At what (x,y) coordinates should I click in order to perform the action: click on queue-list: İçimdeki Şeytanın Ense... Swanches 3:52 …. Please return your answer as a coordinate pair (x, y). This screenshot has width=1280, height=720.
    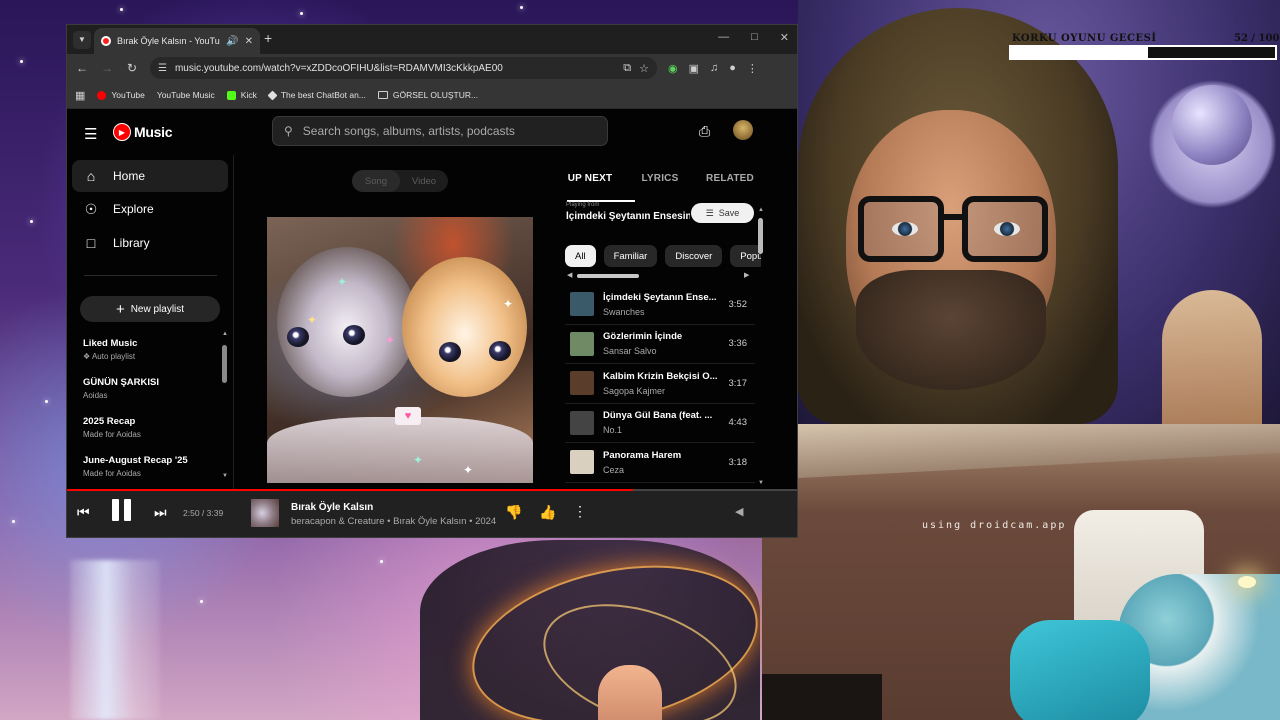
    Looking at the image, I should click on (660, 384).